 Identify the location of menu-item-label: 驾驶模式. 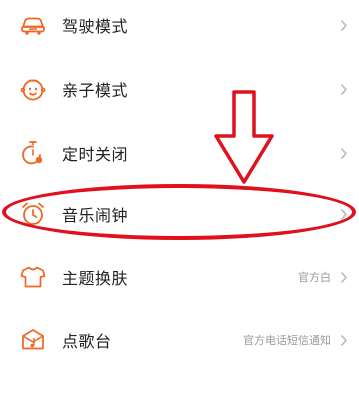
(95, 26).